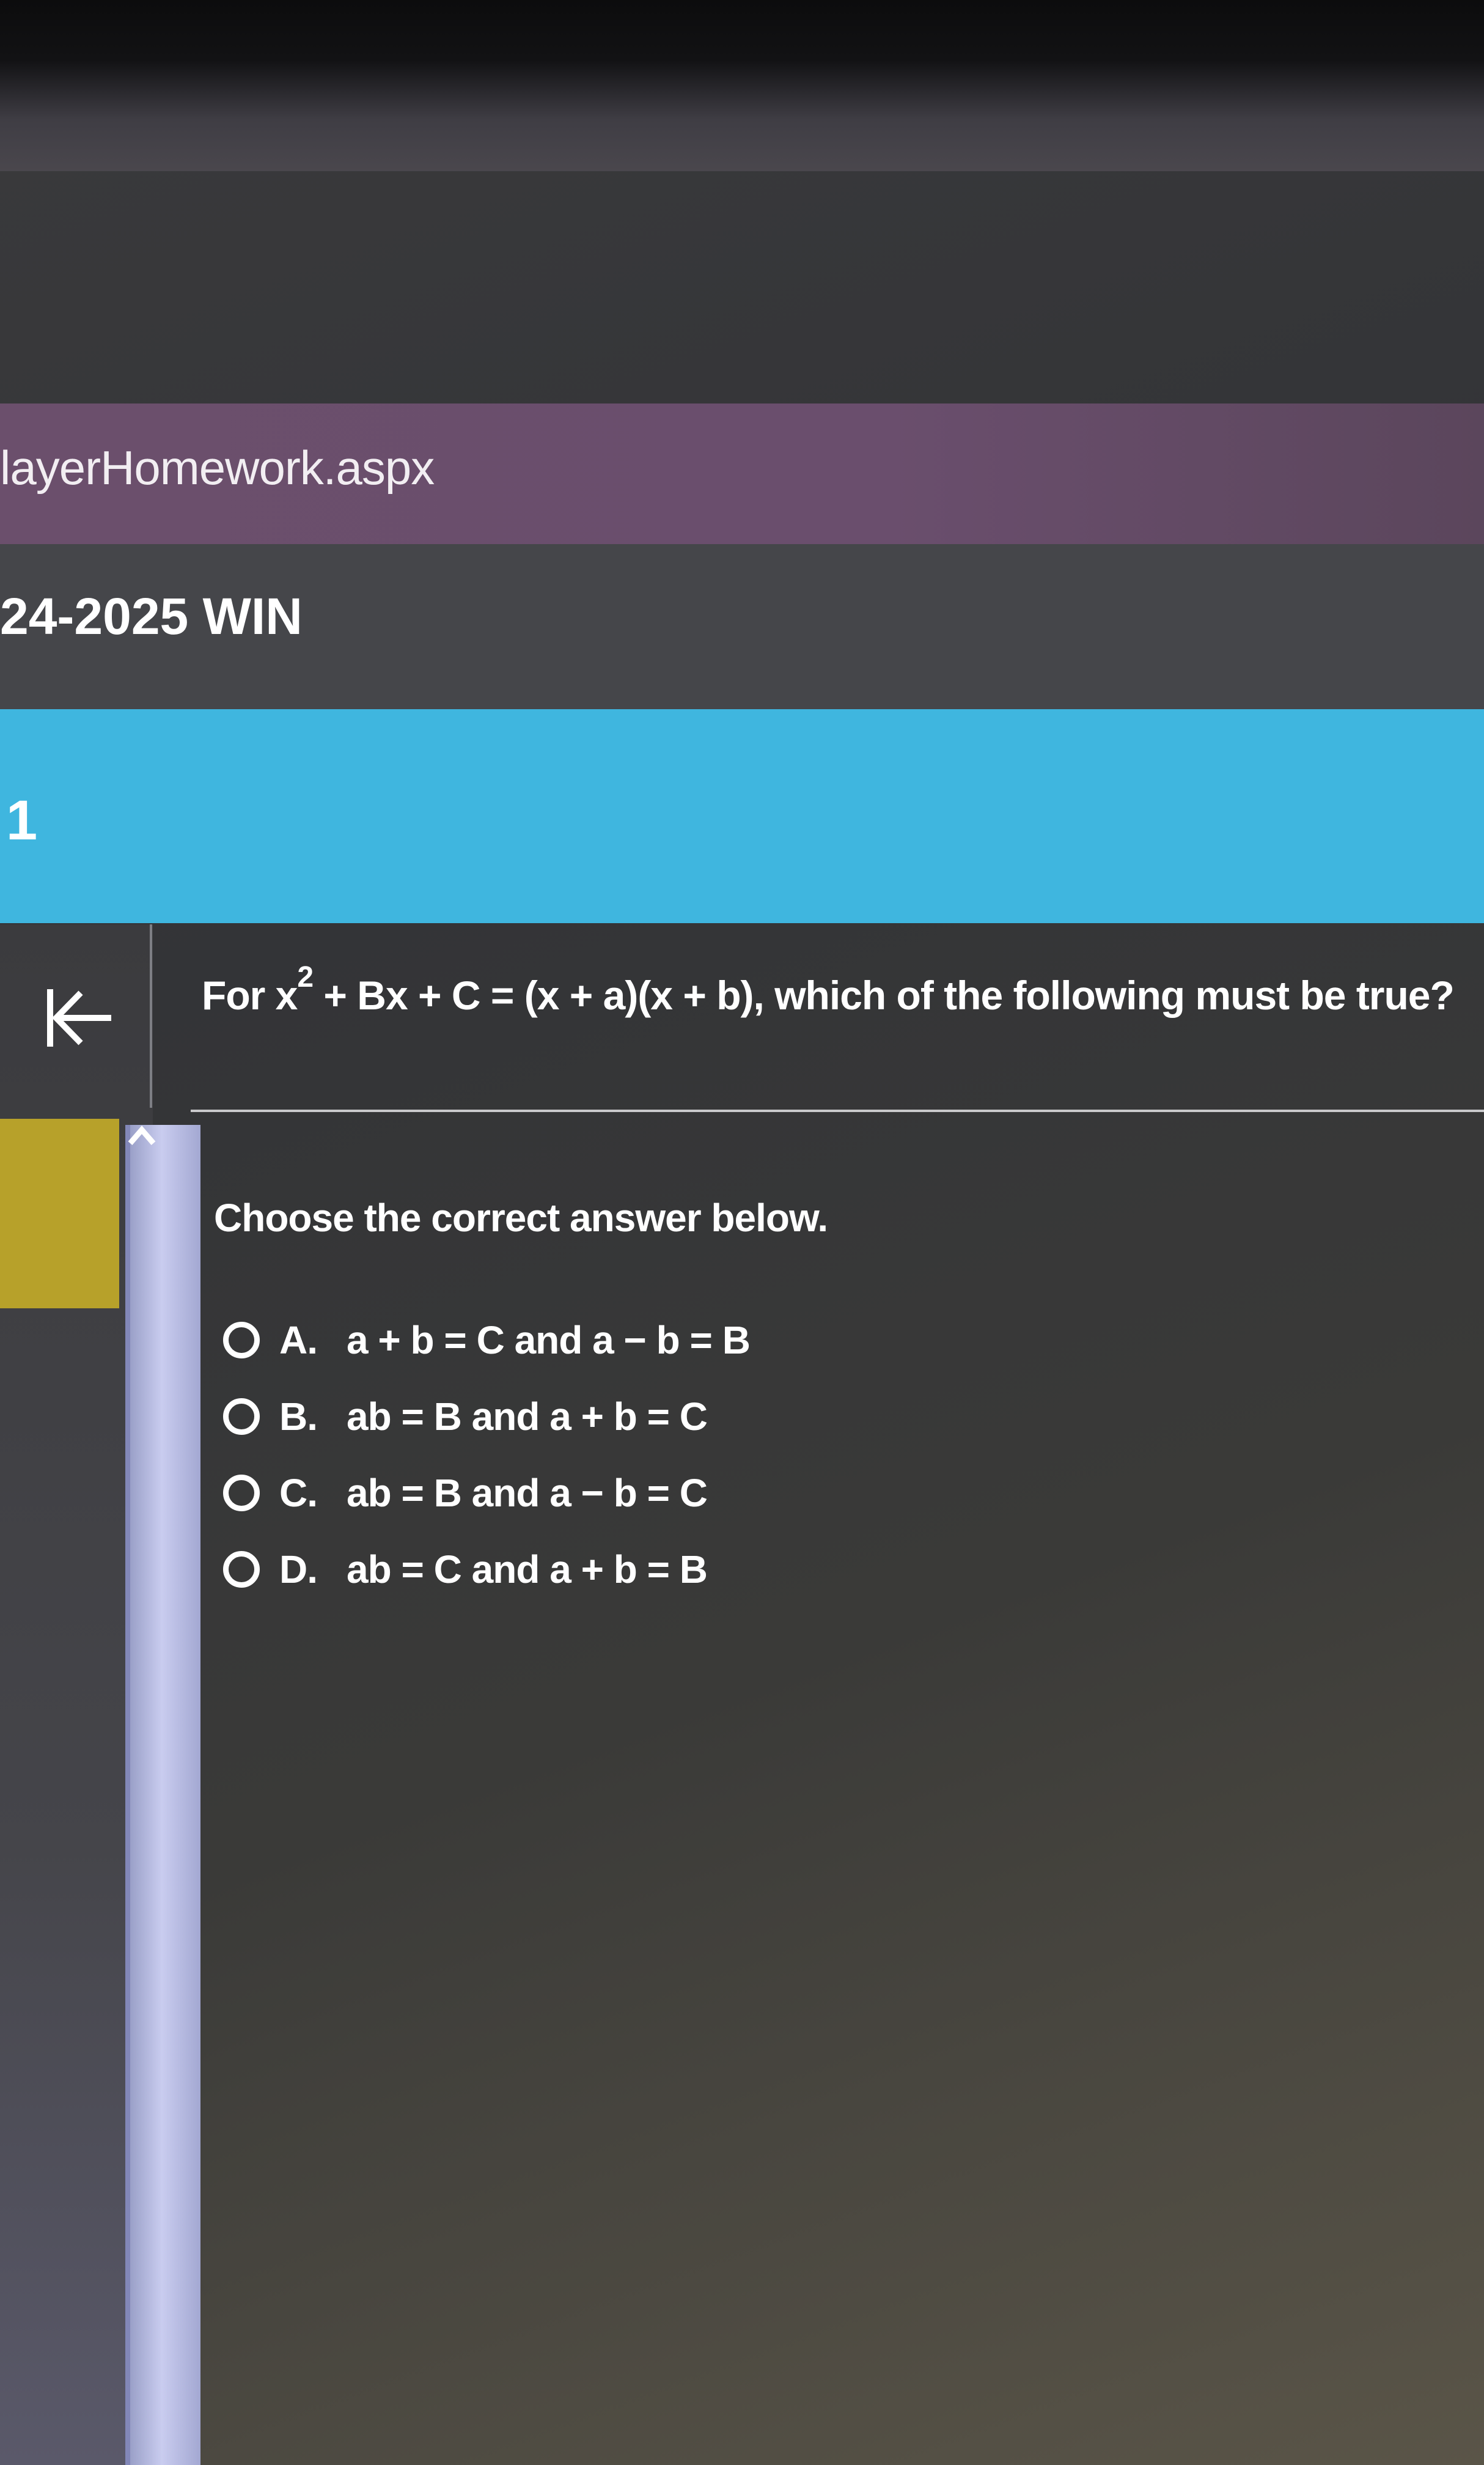 The height and width of the screenshot is (2465, 1484). What do you see at coordinates (742, 85) in the screenshot?
I see `screen-bezel-top` at bounding box center [742, 85].